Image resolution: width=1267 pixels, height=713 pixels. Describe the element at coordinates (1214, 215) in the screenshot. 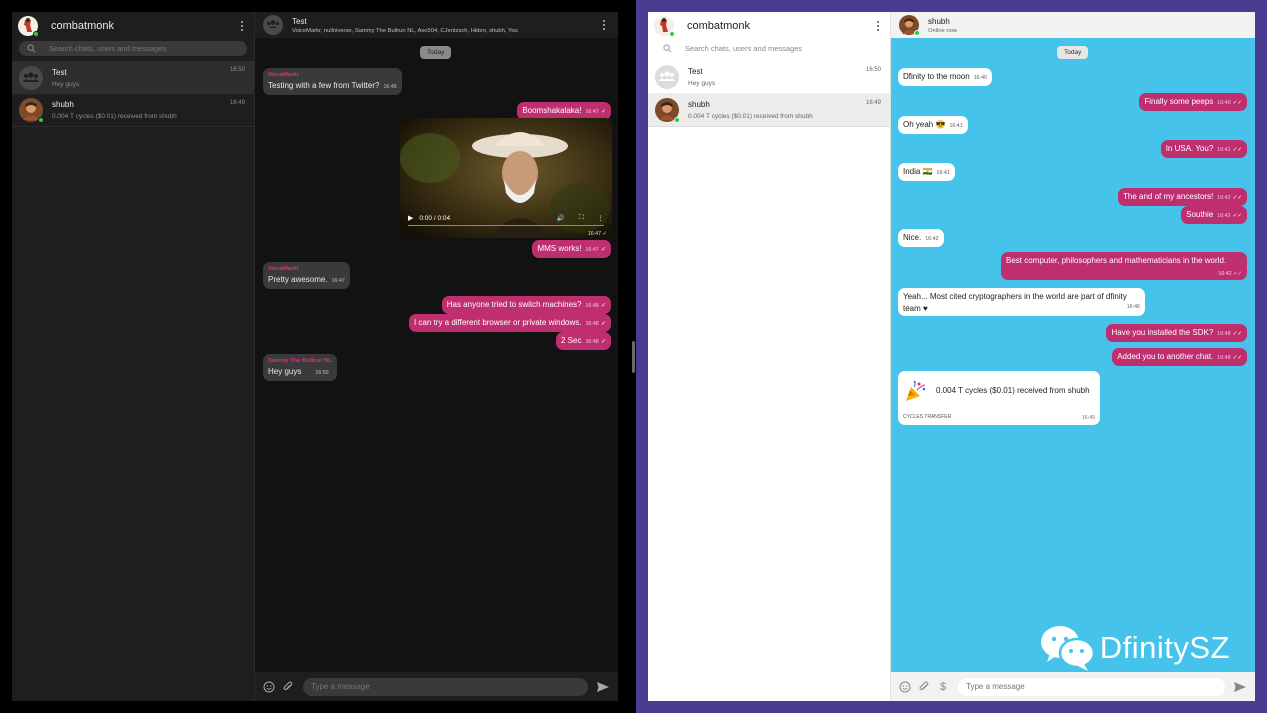

I see `message-outgoing: Southie 16:42 ✓✓` at that location.